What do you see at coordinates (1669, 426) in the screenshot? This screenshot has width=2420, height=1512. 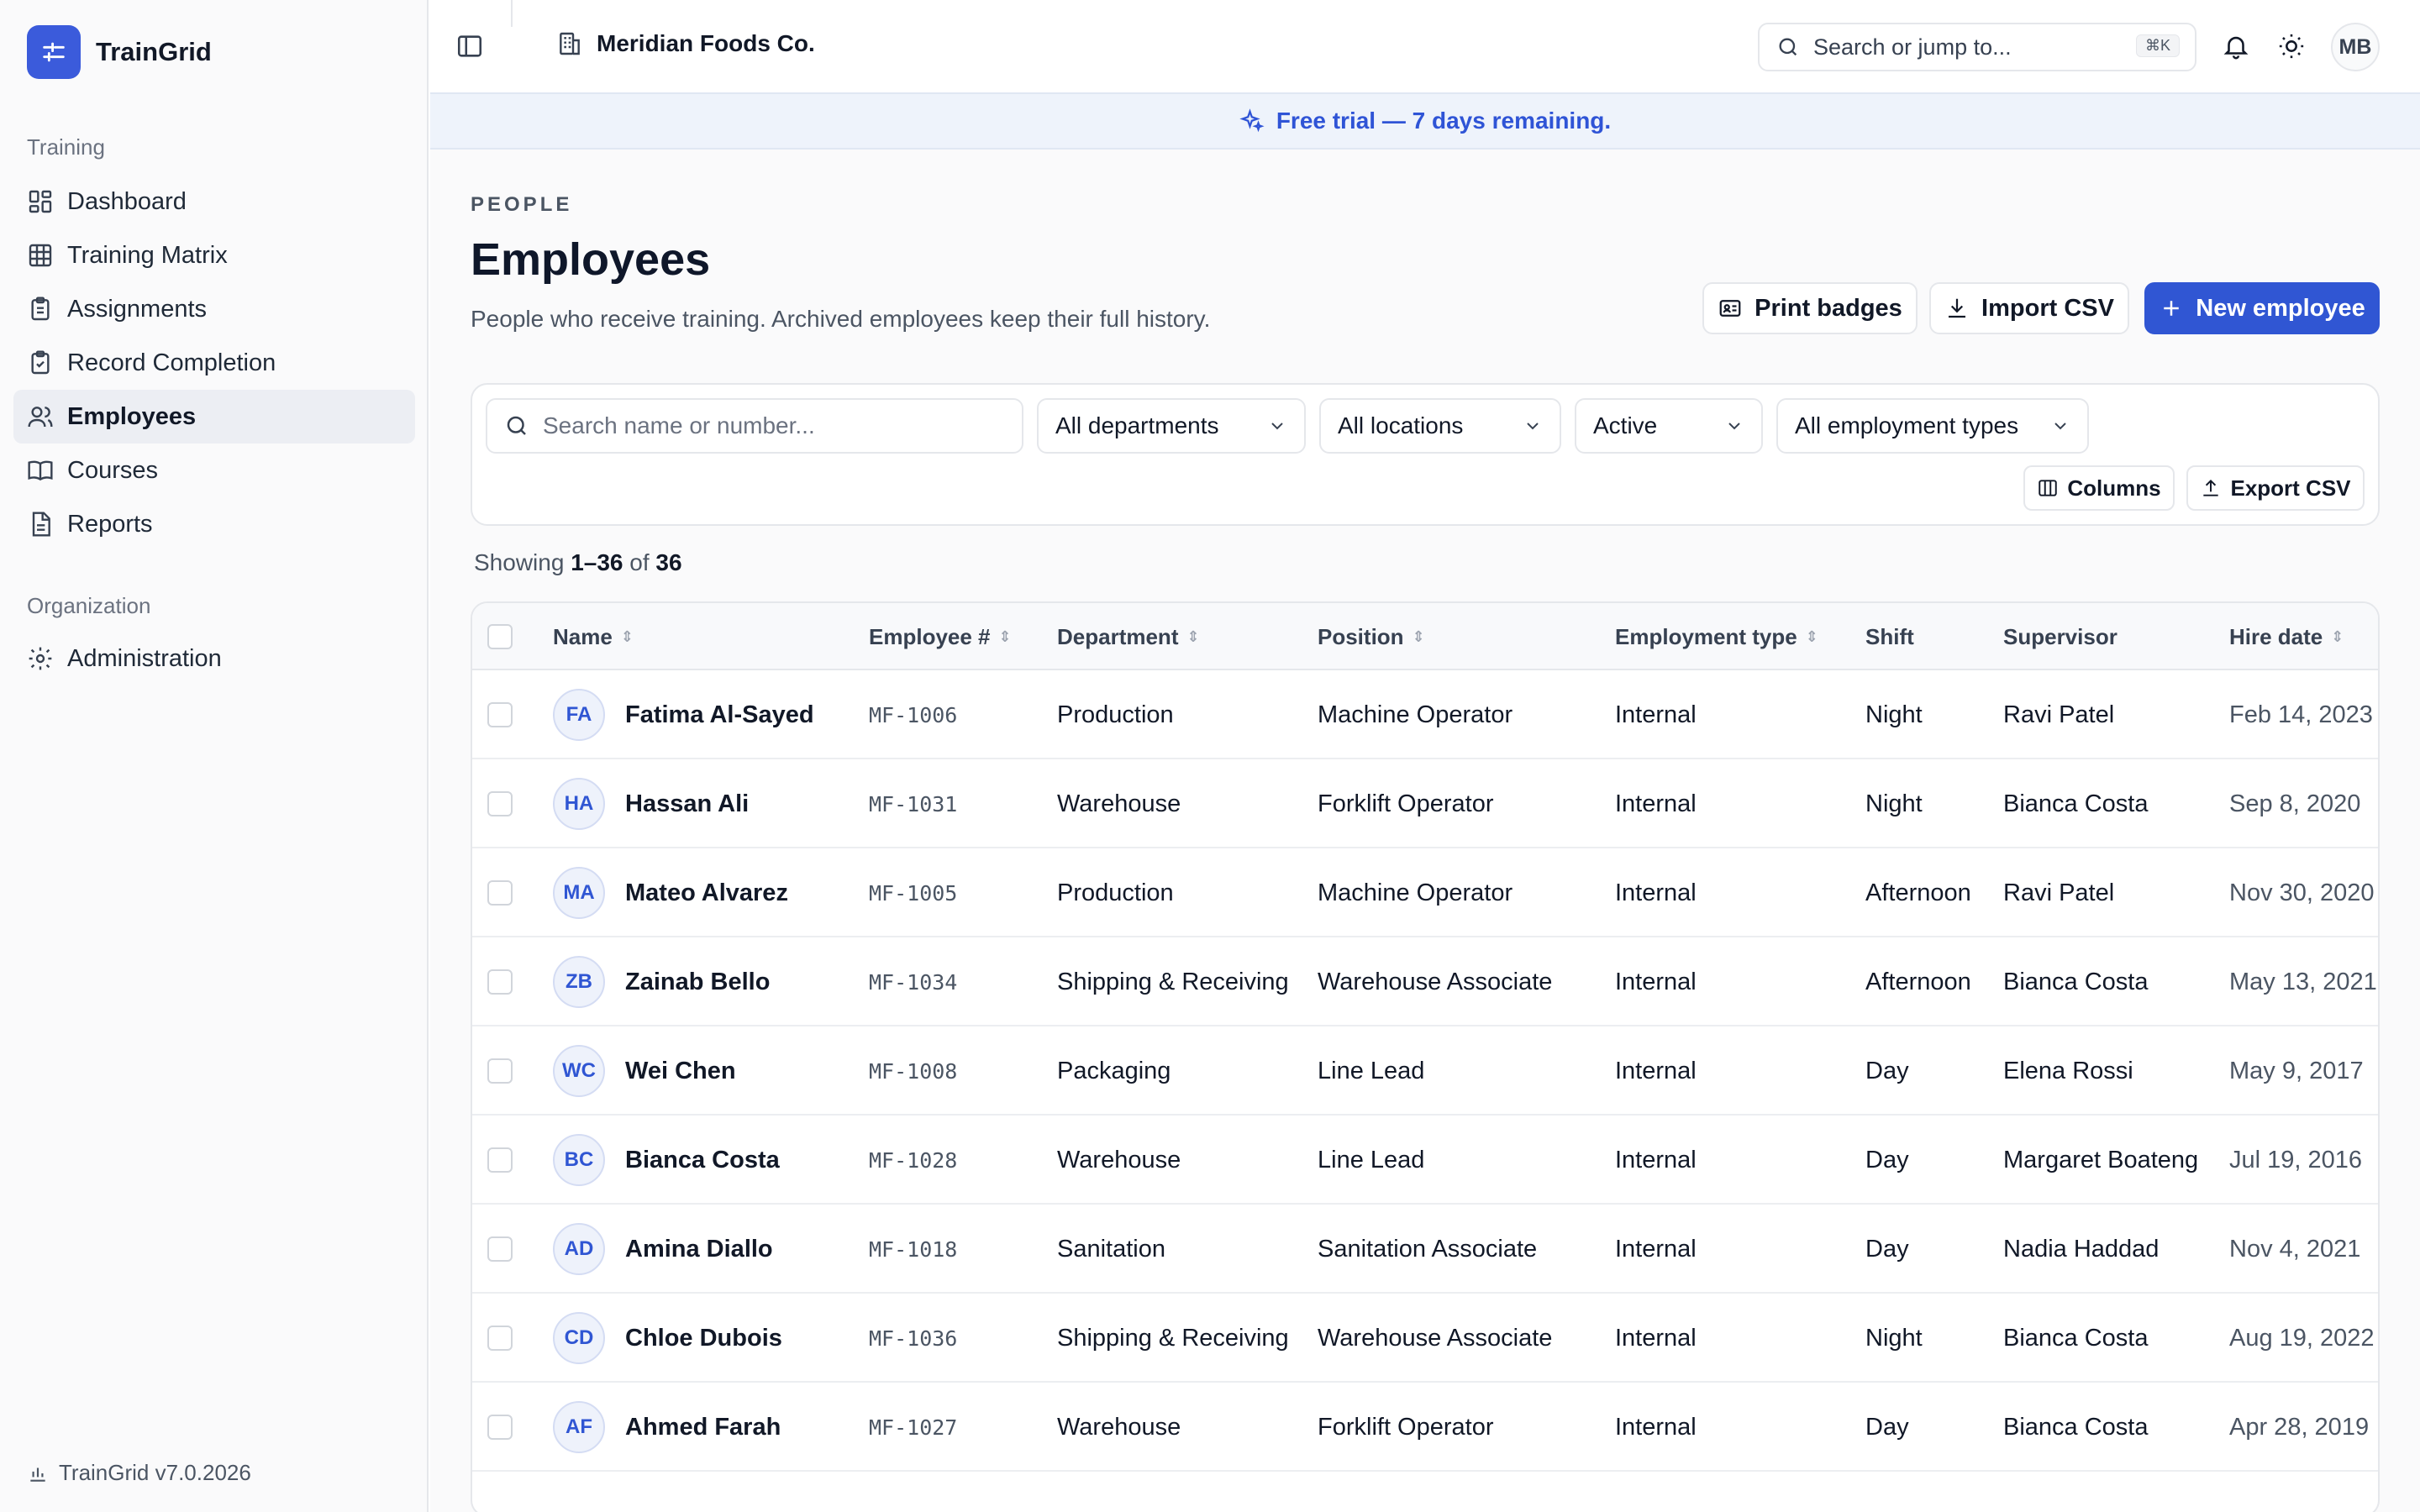 I see `status-select: Active` at bounding box center [1669, 426].